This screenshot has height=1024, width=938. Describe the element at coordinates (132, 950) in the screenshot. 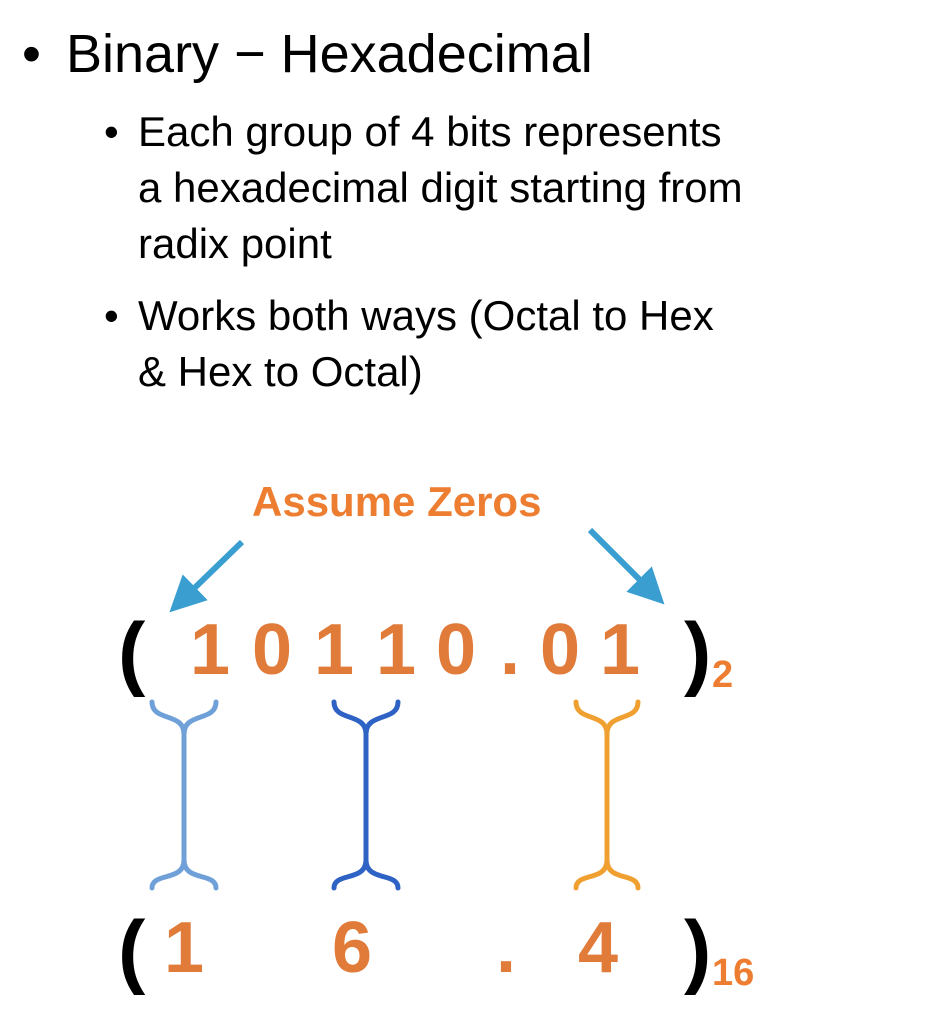

I see `hex-open-paren: (` at that location.